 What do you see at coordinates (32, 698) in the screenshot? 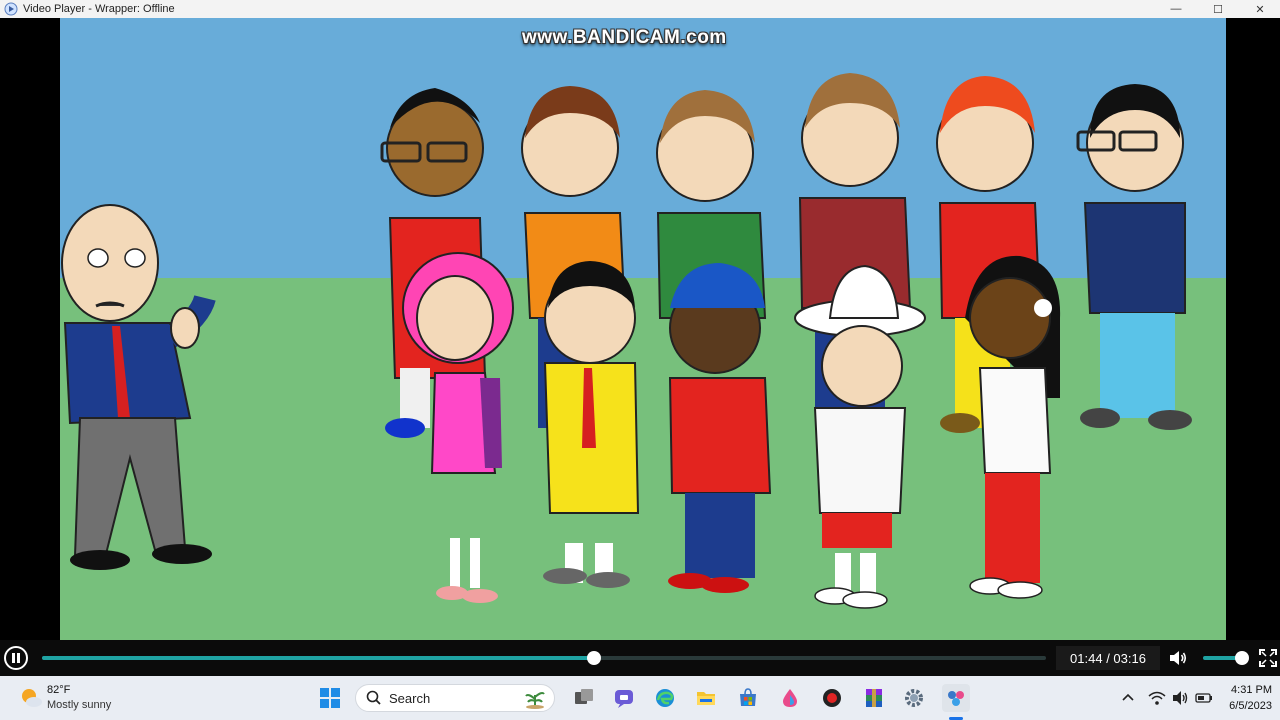
I see `sunny-weather-icon` at bounding box center [32, 698].